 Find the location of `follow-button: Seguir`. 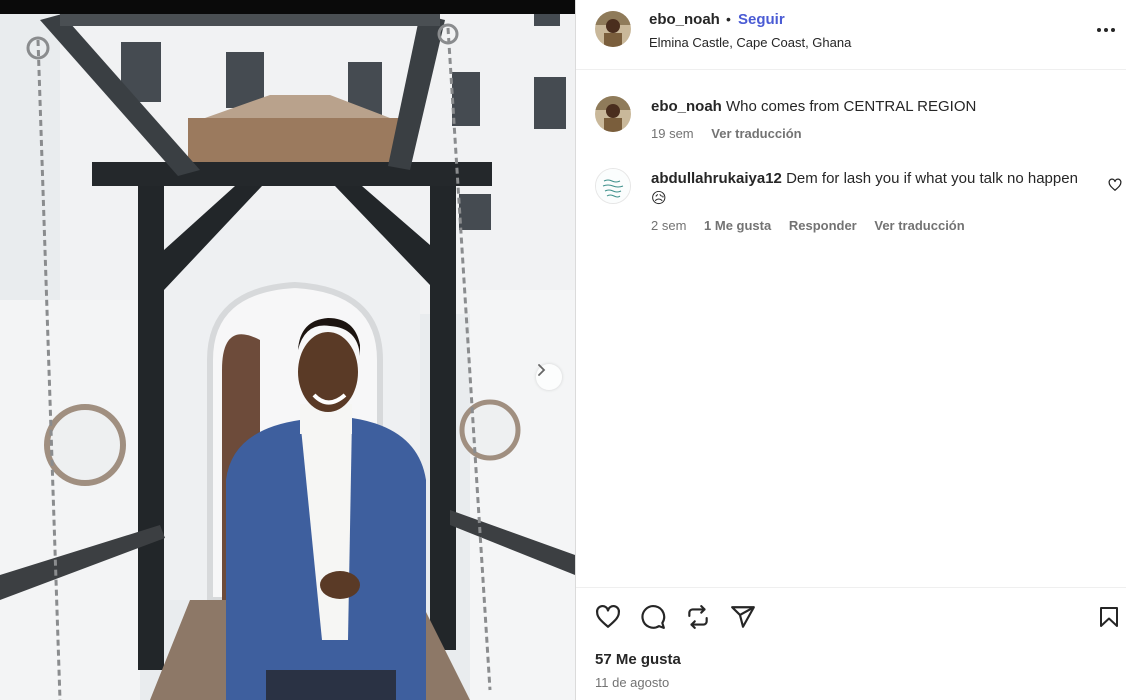

follow-button: Seguir is located at coordinates (761, 19).